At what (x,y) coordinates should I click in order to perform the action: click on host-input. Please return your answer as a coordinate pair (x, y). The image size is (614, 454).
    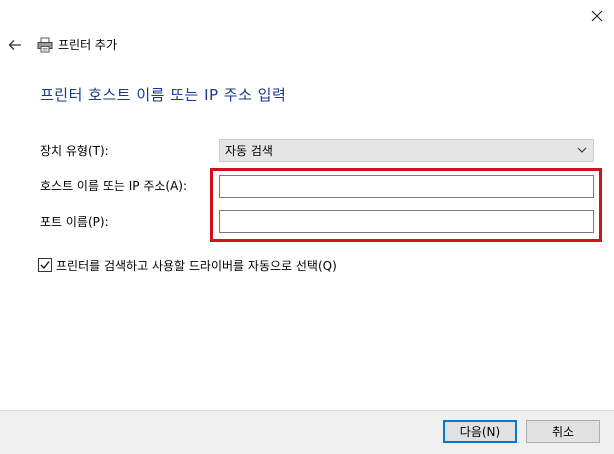
    Looking at the image, I should click on (406, 186).